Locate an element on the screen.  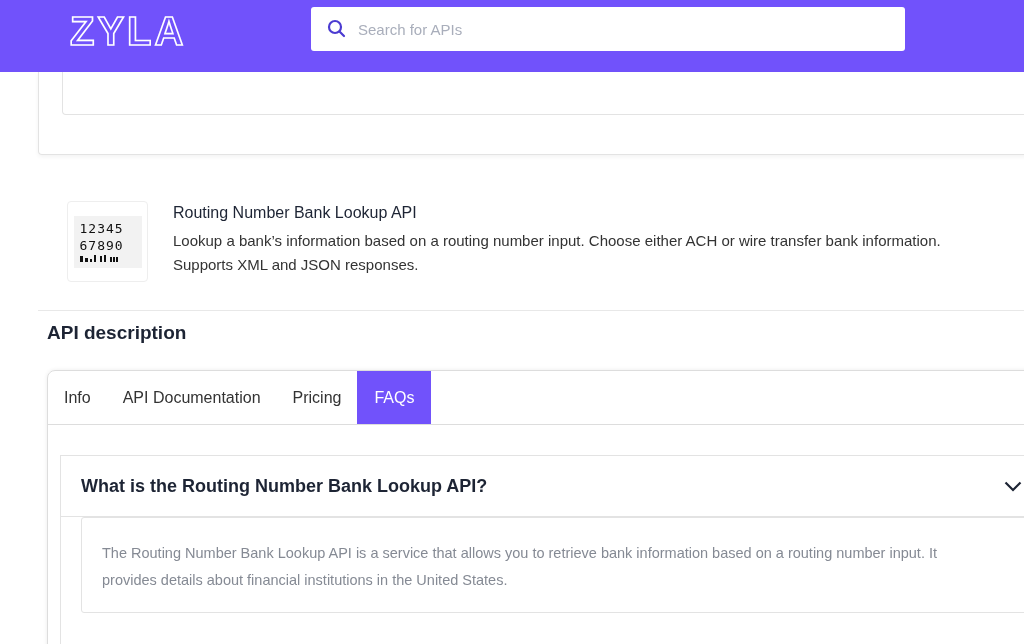
faq-question-row: What is the Routing Number Bank Lookup API? is located at coordinates (542, 486).